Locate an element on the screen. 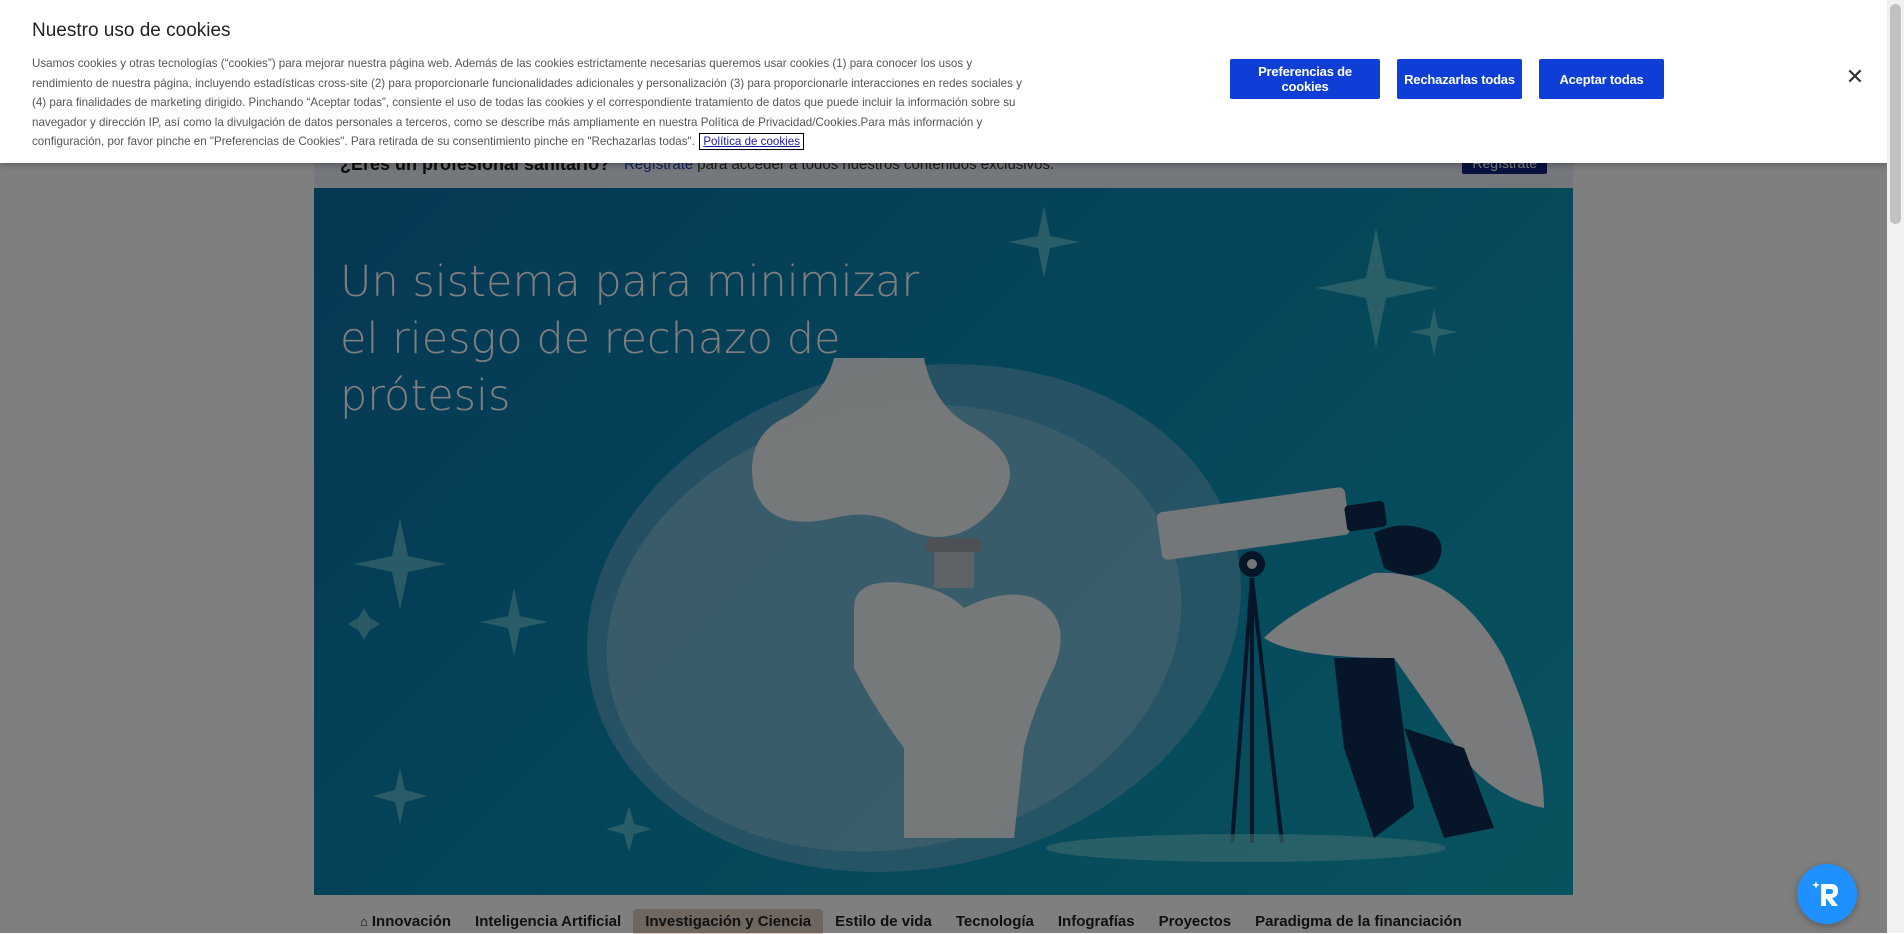 Image resolution: width=1904 pixels, height=934 pixels. accept-all-button: Aceptar todas is located at coordinates (1601, 79).